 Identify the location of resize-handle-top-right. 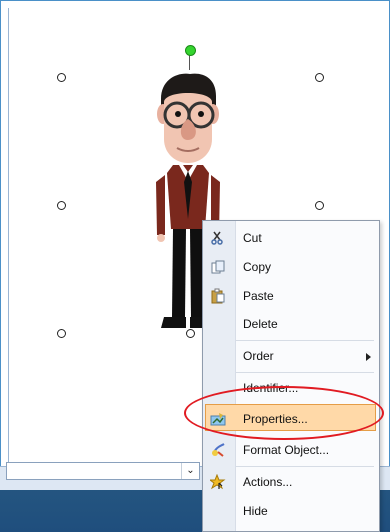
(319, 77).